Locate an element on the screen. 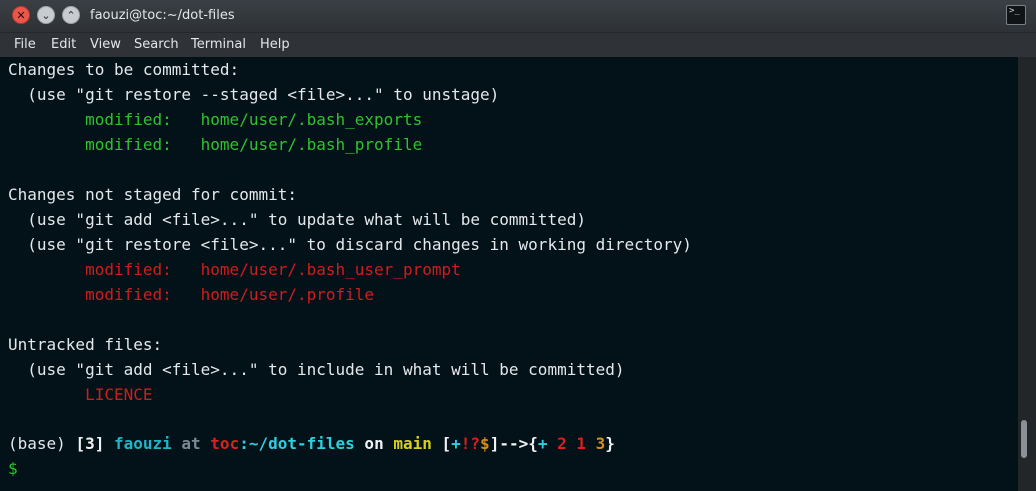 The width and height of the screenshot is (1036, 491). scrollbar-thumb is located at coordinates (1024, 439).